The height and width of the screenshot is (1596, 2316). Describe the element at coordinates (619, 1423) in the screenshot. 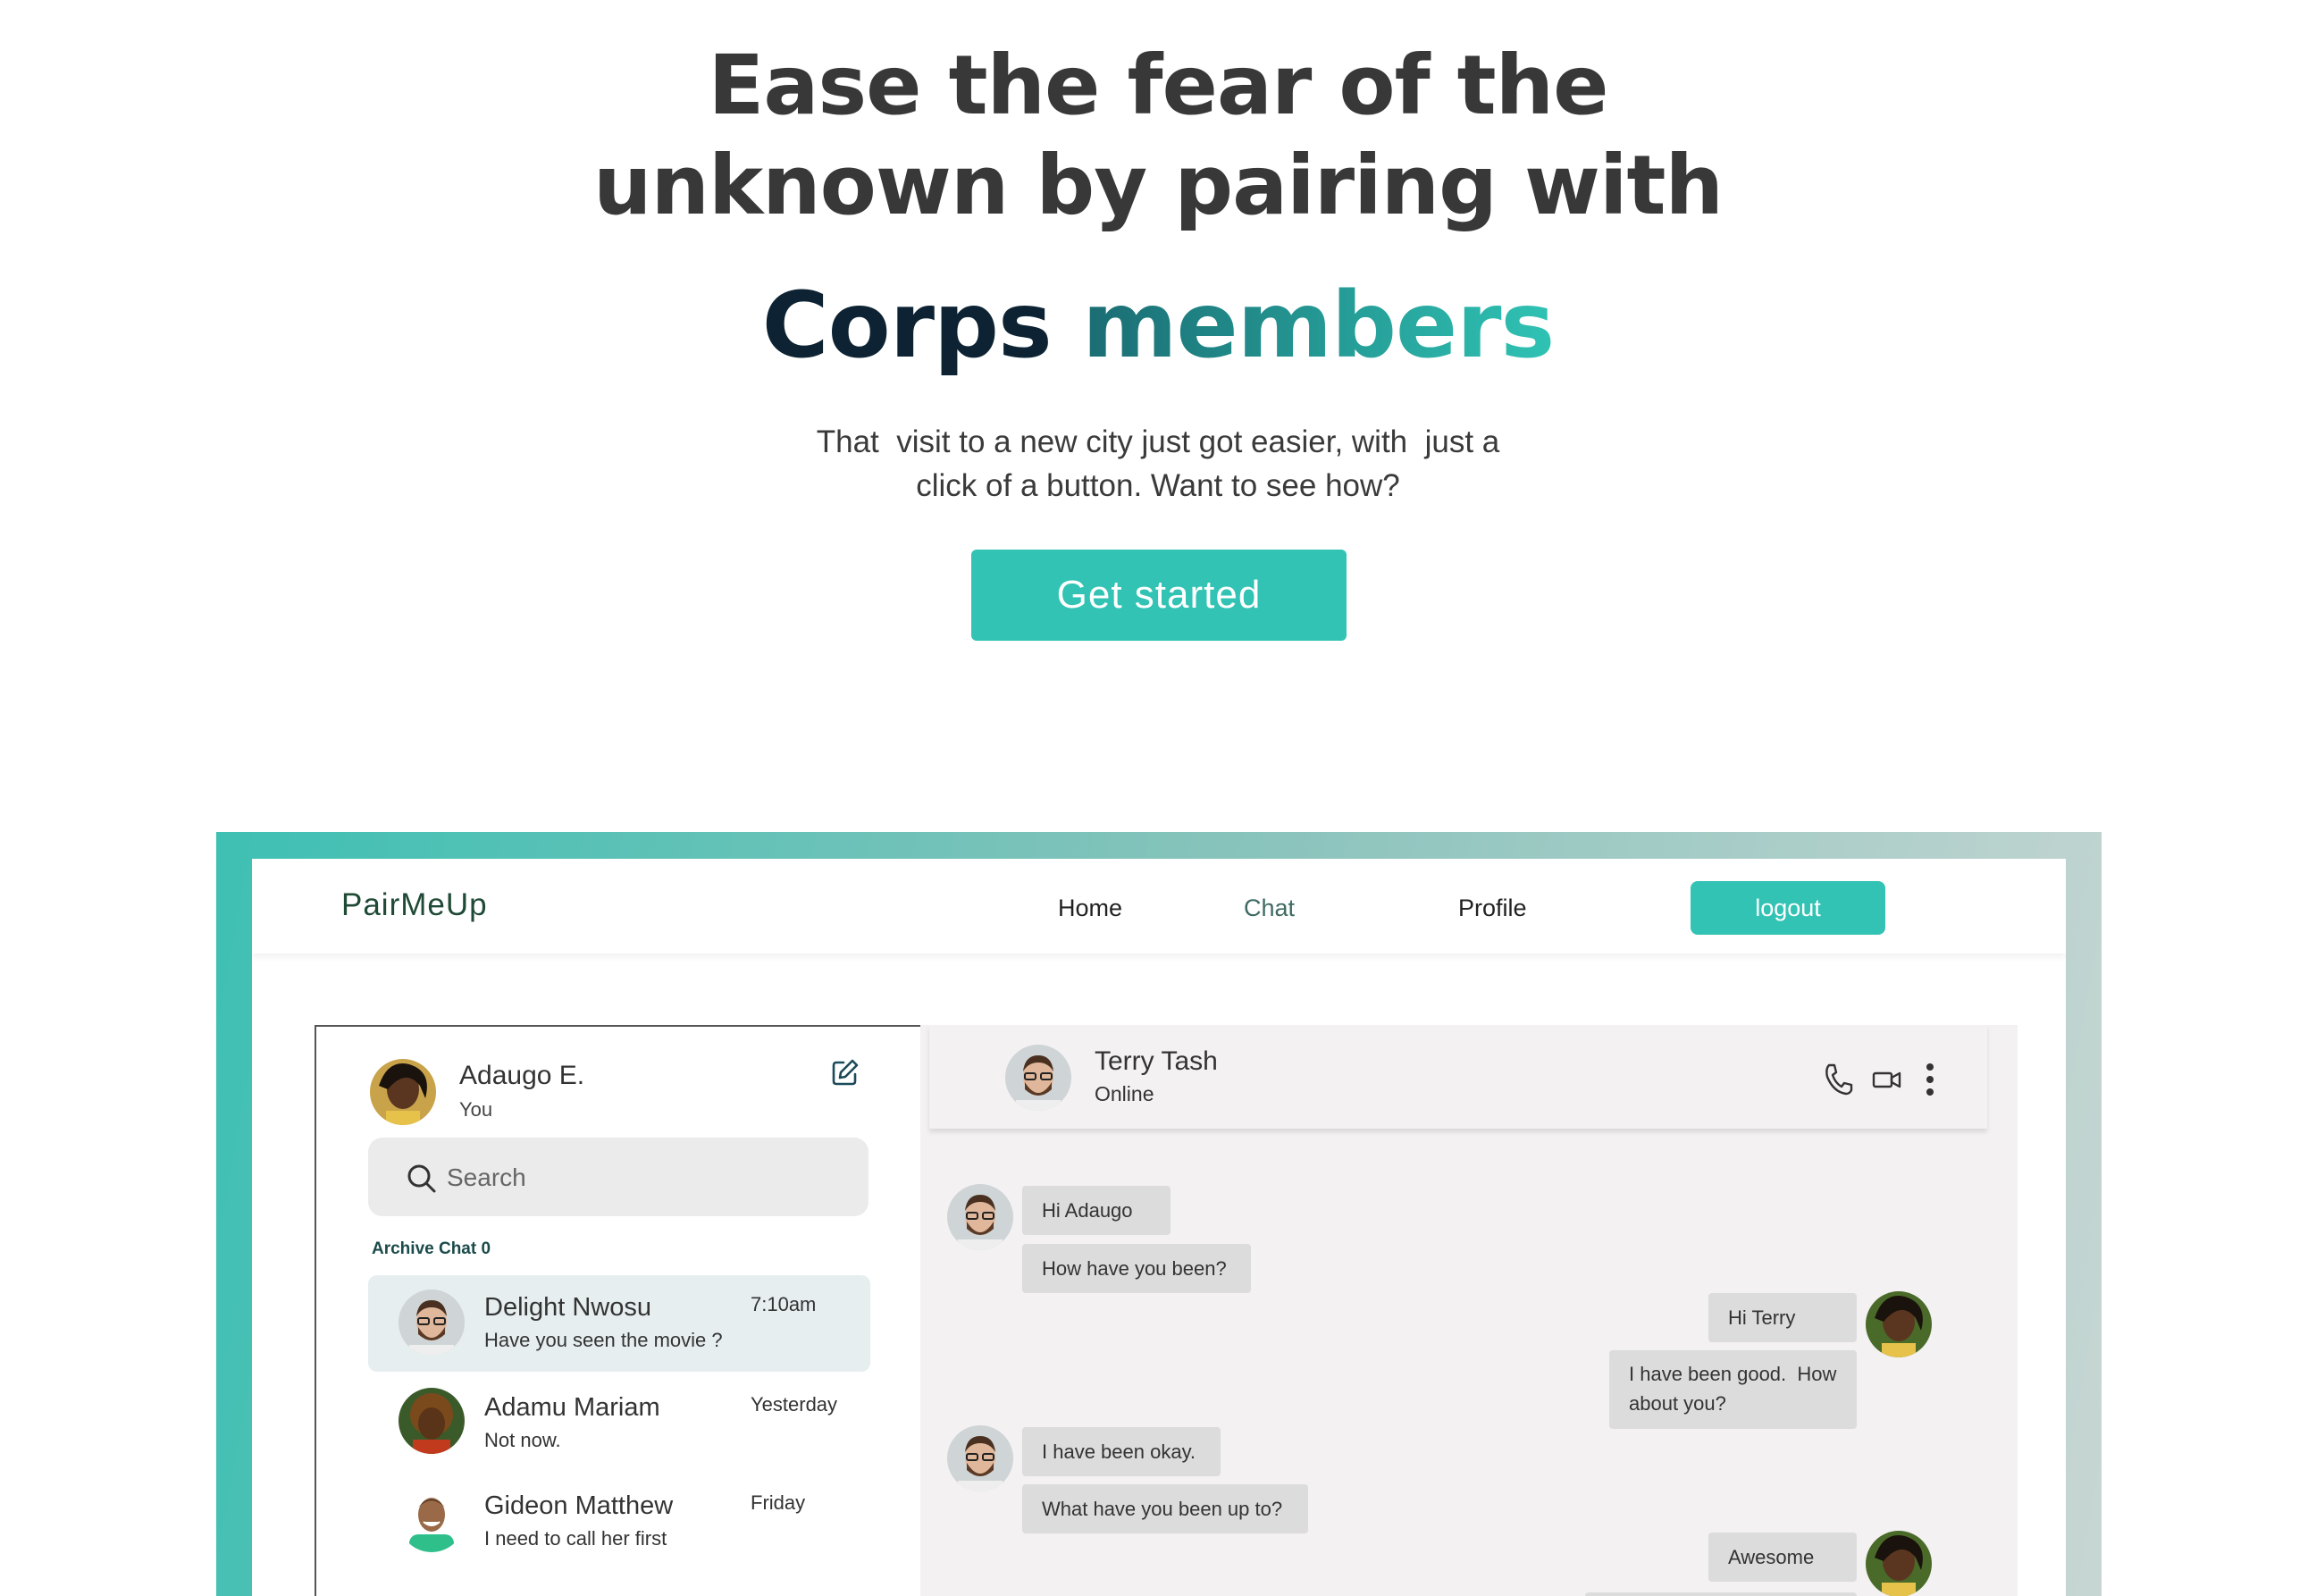

I see `chat-list-item: Adamu Mariam Not now. Yesterday` at that location.